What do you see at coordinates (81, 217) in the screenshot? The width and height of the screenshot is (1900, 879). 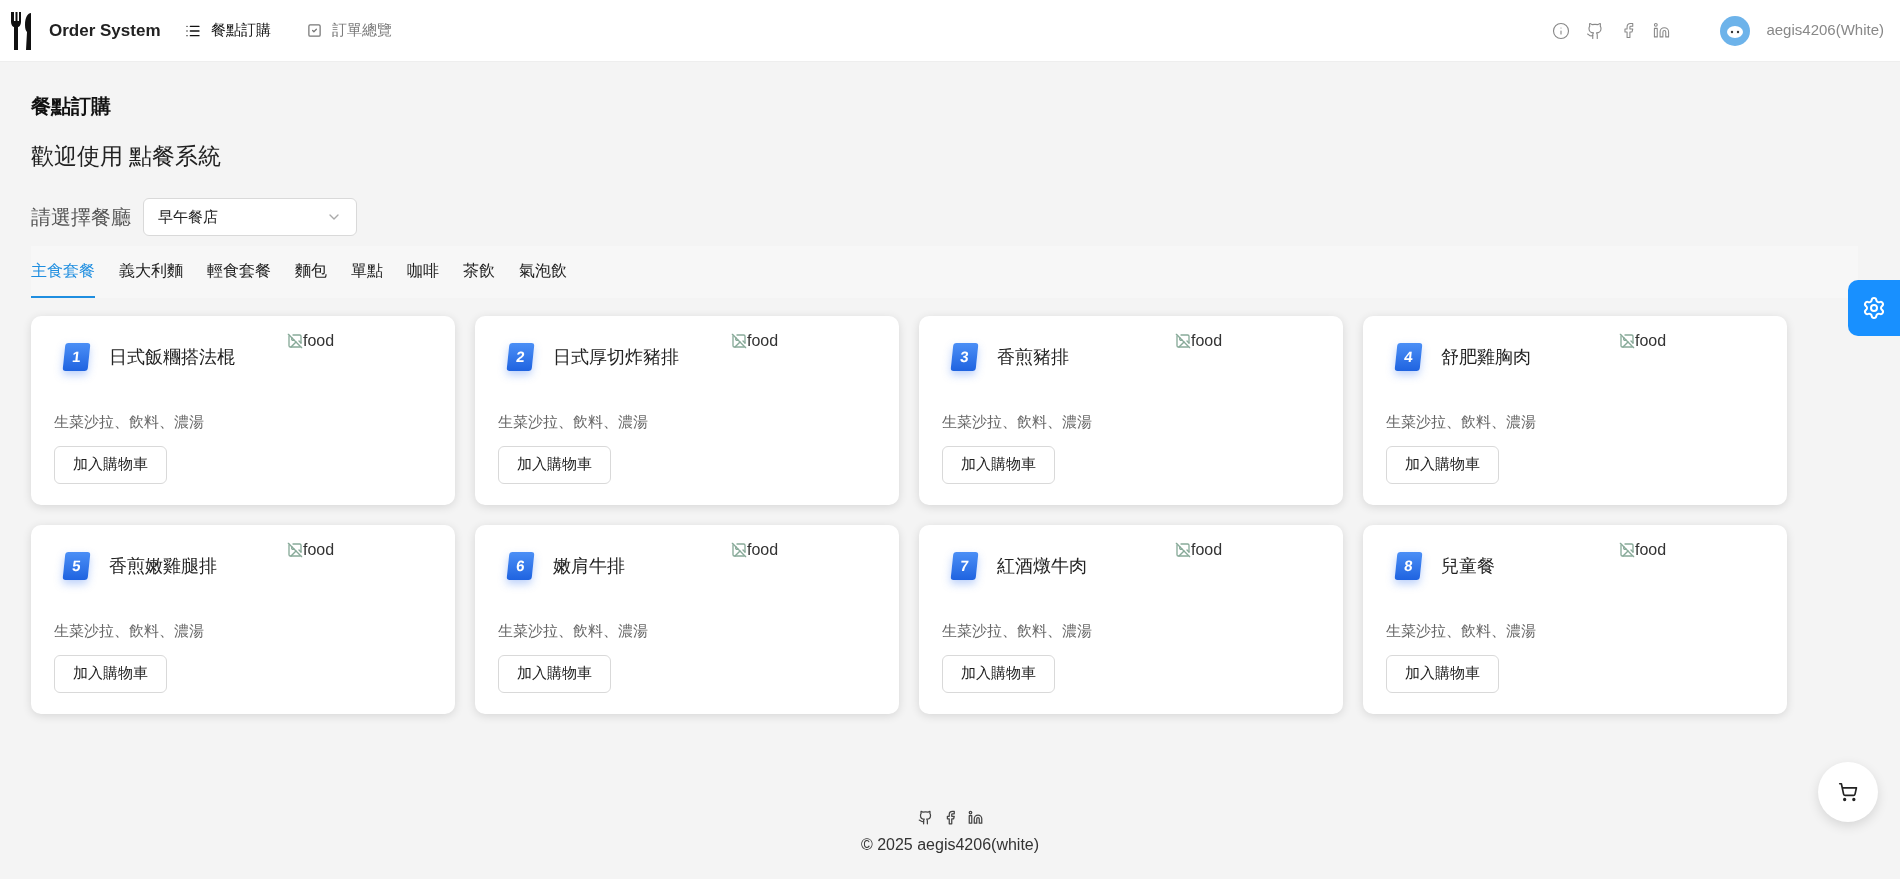 I see `restaurant-label: 請選擇餐廳` at bounding box center [81, 217].